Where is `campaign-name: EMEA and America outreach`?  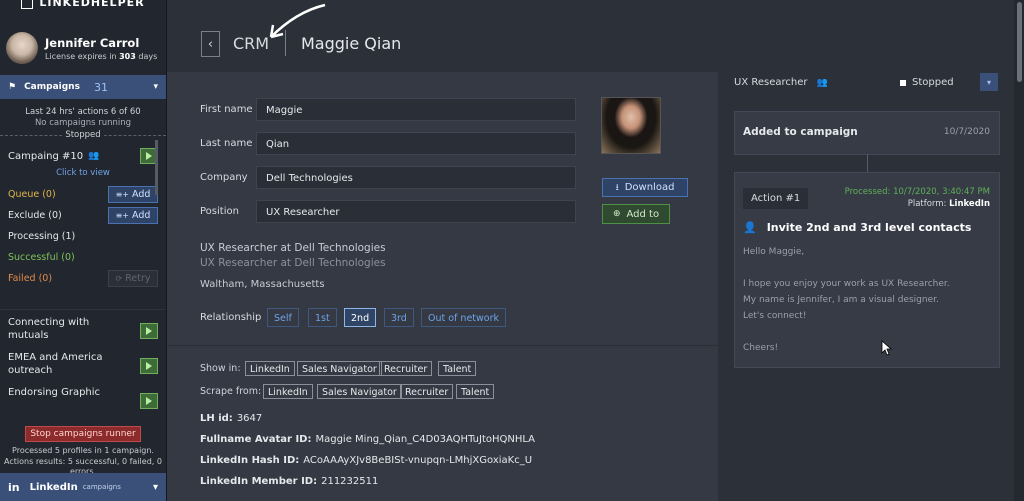 campaign-name: EMEA and America outreach is located at coordinates (55, 364).